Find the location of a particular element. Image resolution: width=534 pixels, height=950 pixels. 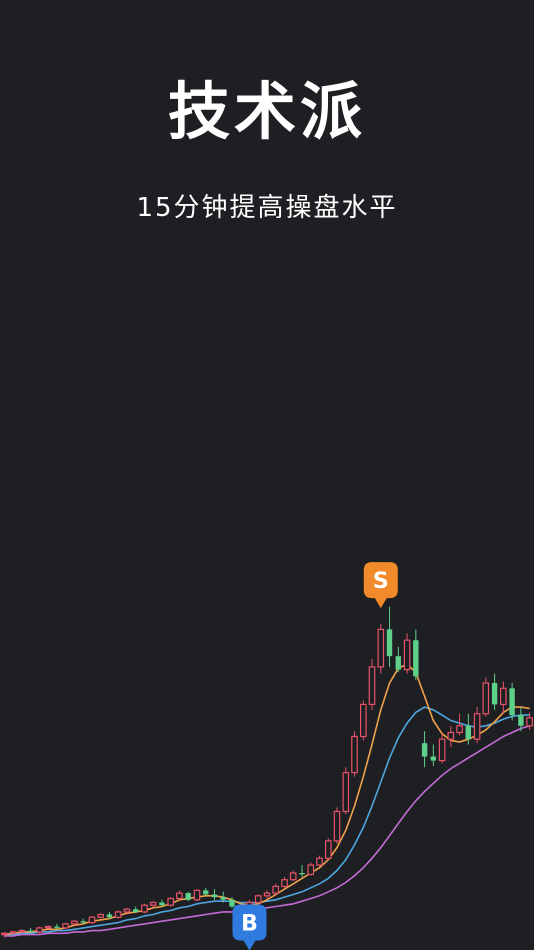

buy-marker: B is located at coordinates (249, 927).